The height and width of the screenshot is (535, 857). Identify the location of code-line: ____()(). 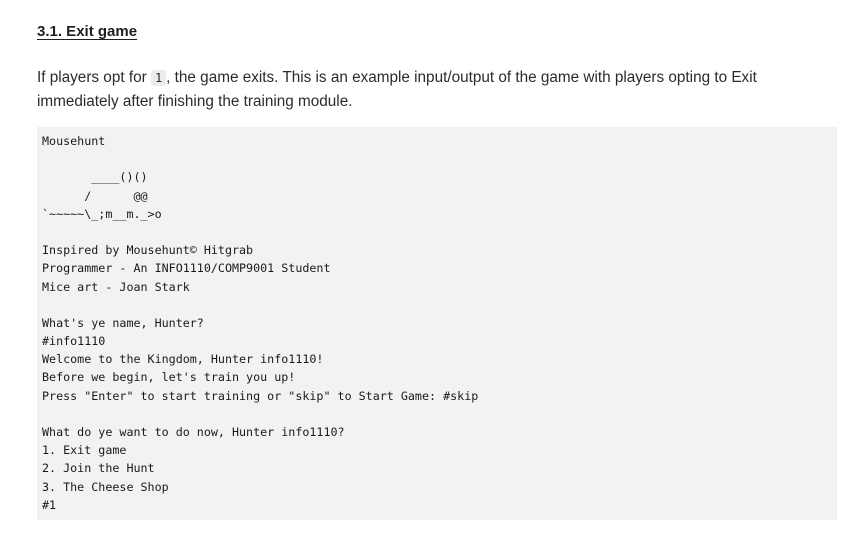
(95, 177).